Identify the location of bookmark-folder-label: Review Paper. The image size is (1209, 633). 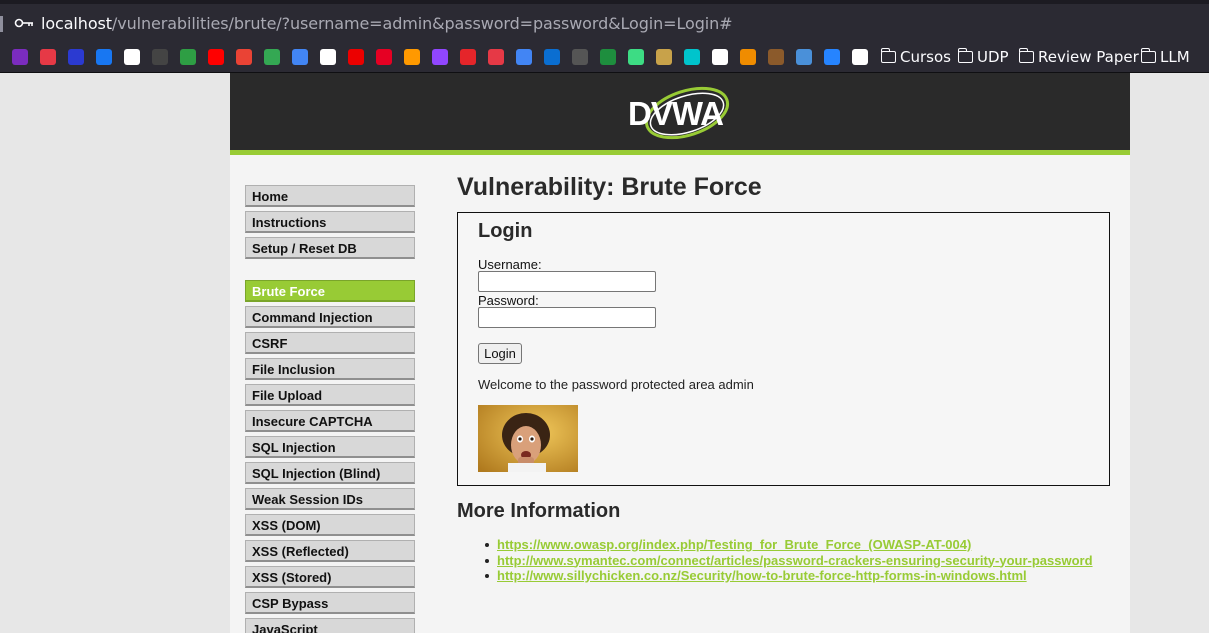
(1088, 57).